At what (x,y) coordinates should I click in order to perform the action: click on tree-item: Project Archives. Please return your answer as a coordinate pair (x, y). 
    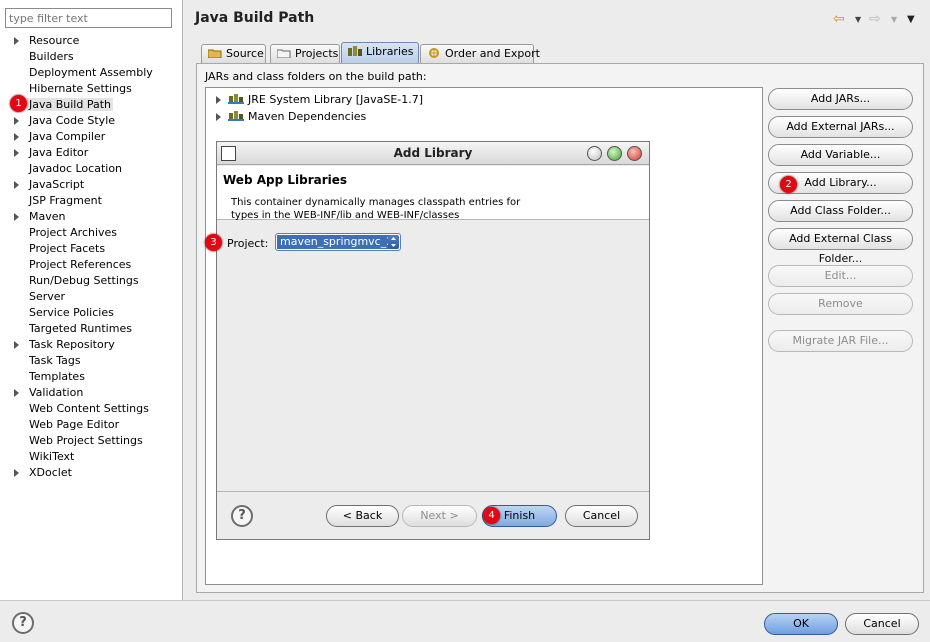
    Looking at the image, I should click on (91, 233).